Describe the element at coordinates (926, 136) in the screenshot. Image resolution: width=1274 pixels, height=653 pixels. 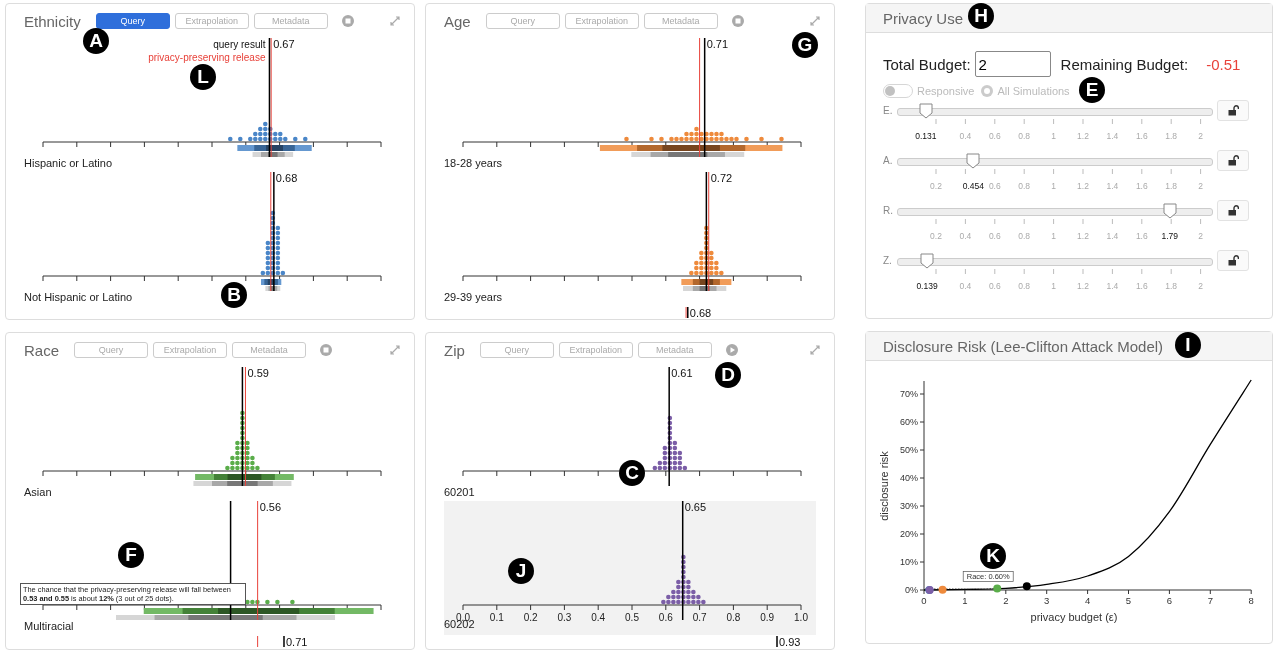
I see `slider-tick-label: 0.131` at that location.